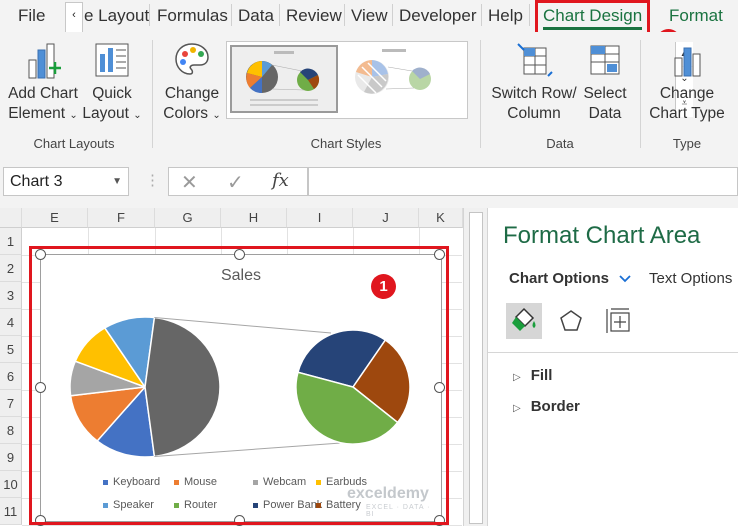 Image resolution: width=738 pixels, height=526 pixels. I want to click on quick-layout-icon, so click(112, 60).